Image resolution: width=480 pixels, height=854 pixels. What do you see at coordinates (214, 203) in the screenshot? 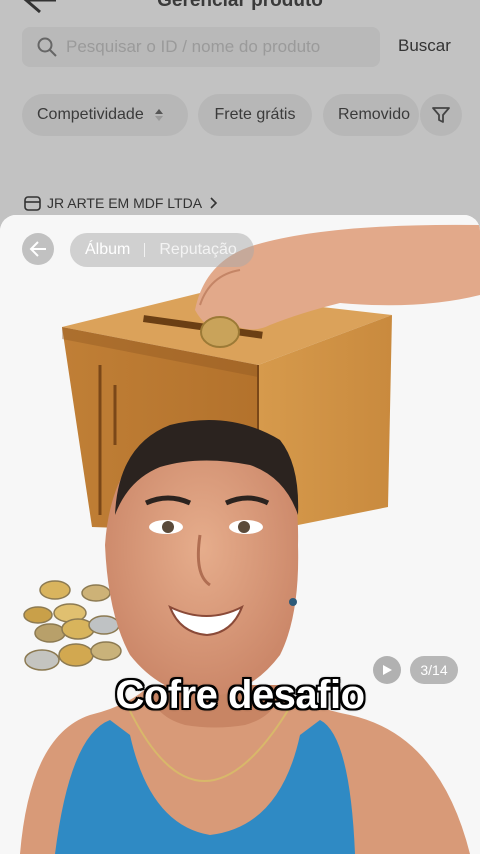
I see `chevron-right-icon` at bounding box center [214, 203].